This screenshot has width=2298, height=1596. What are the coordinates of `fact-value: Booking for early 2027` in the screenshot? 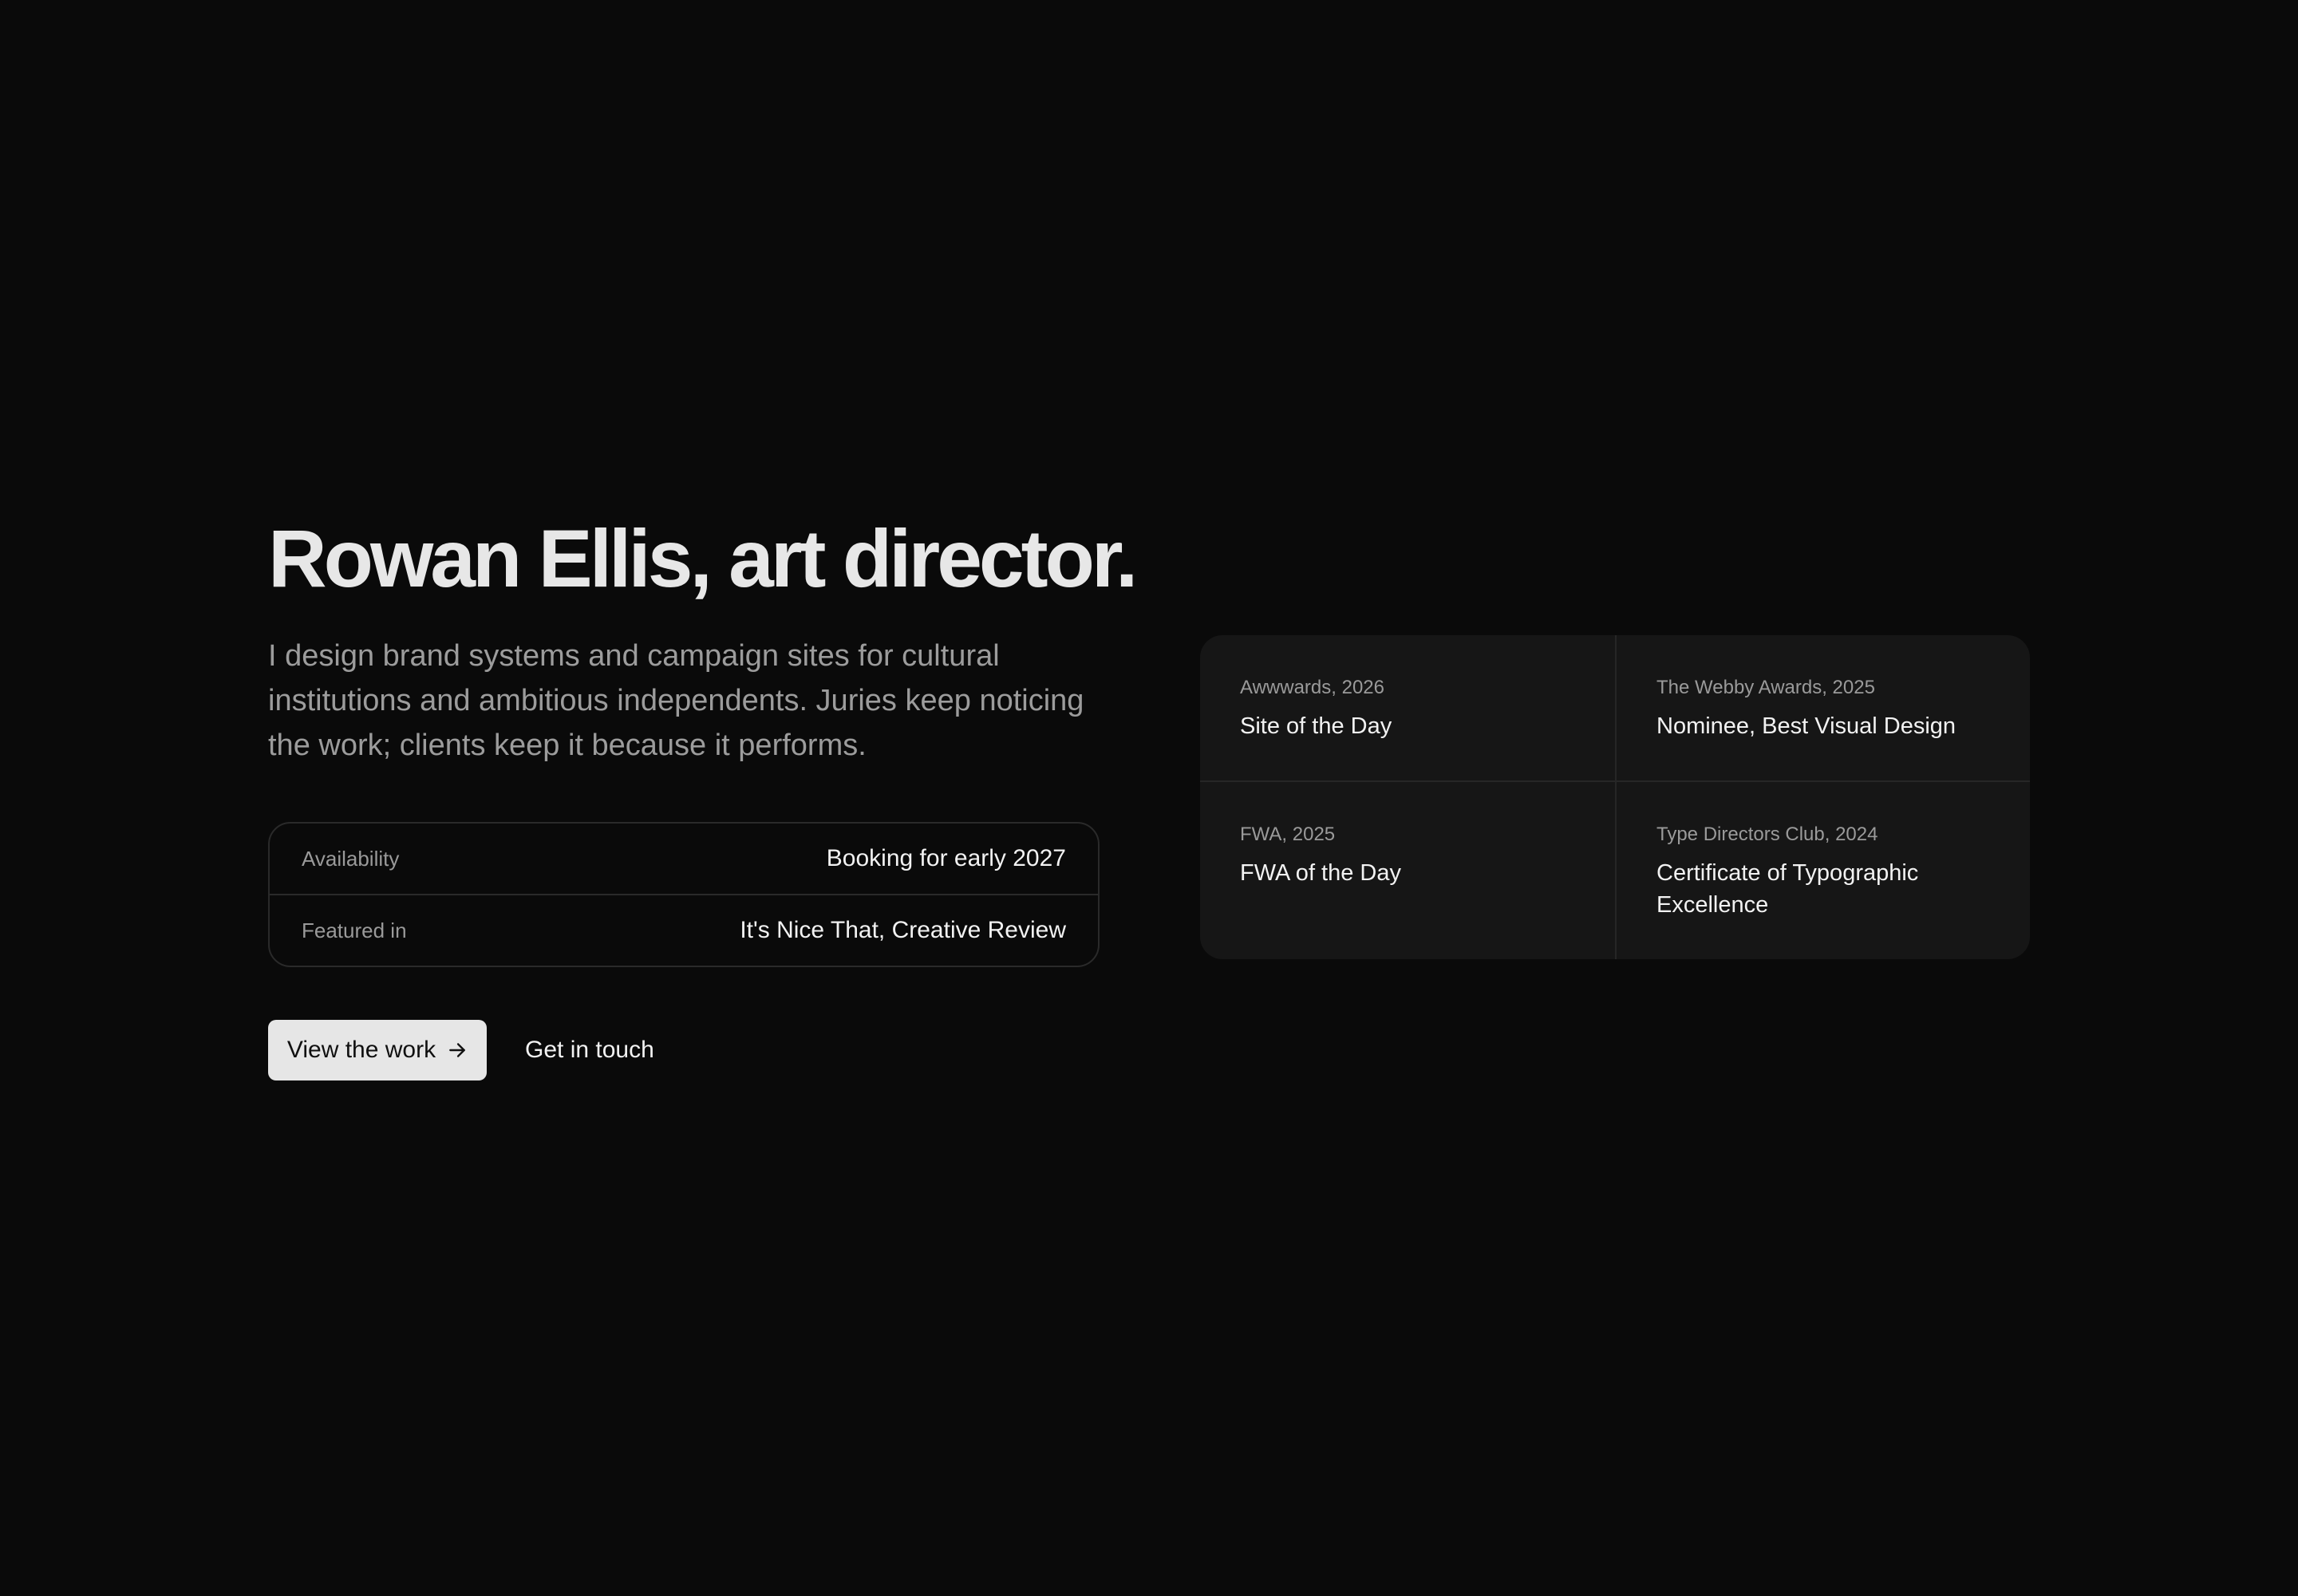 It's located at (946, 858).